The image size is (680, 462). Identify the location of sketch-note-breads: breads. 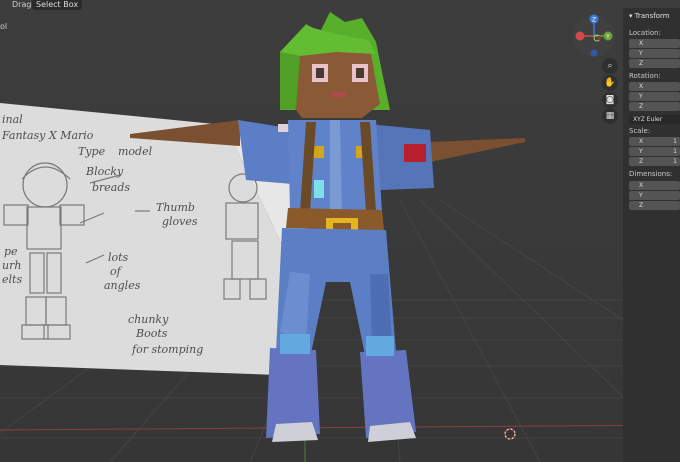
(111, 187).